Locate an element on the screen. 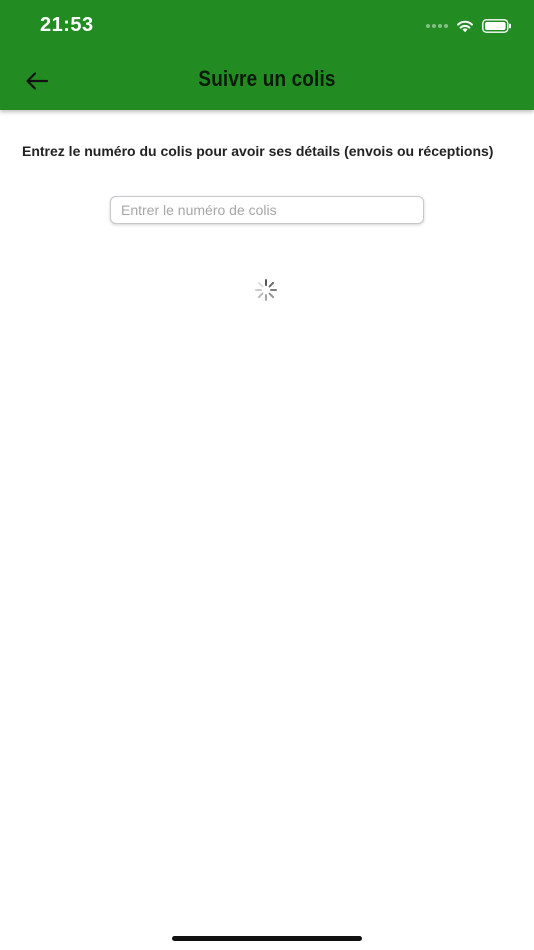 This screenshot has height=950, width=534. home-indicator is located at coordinates (267, 938).